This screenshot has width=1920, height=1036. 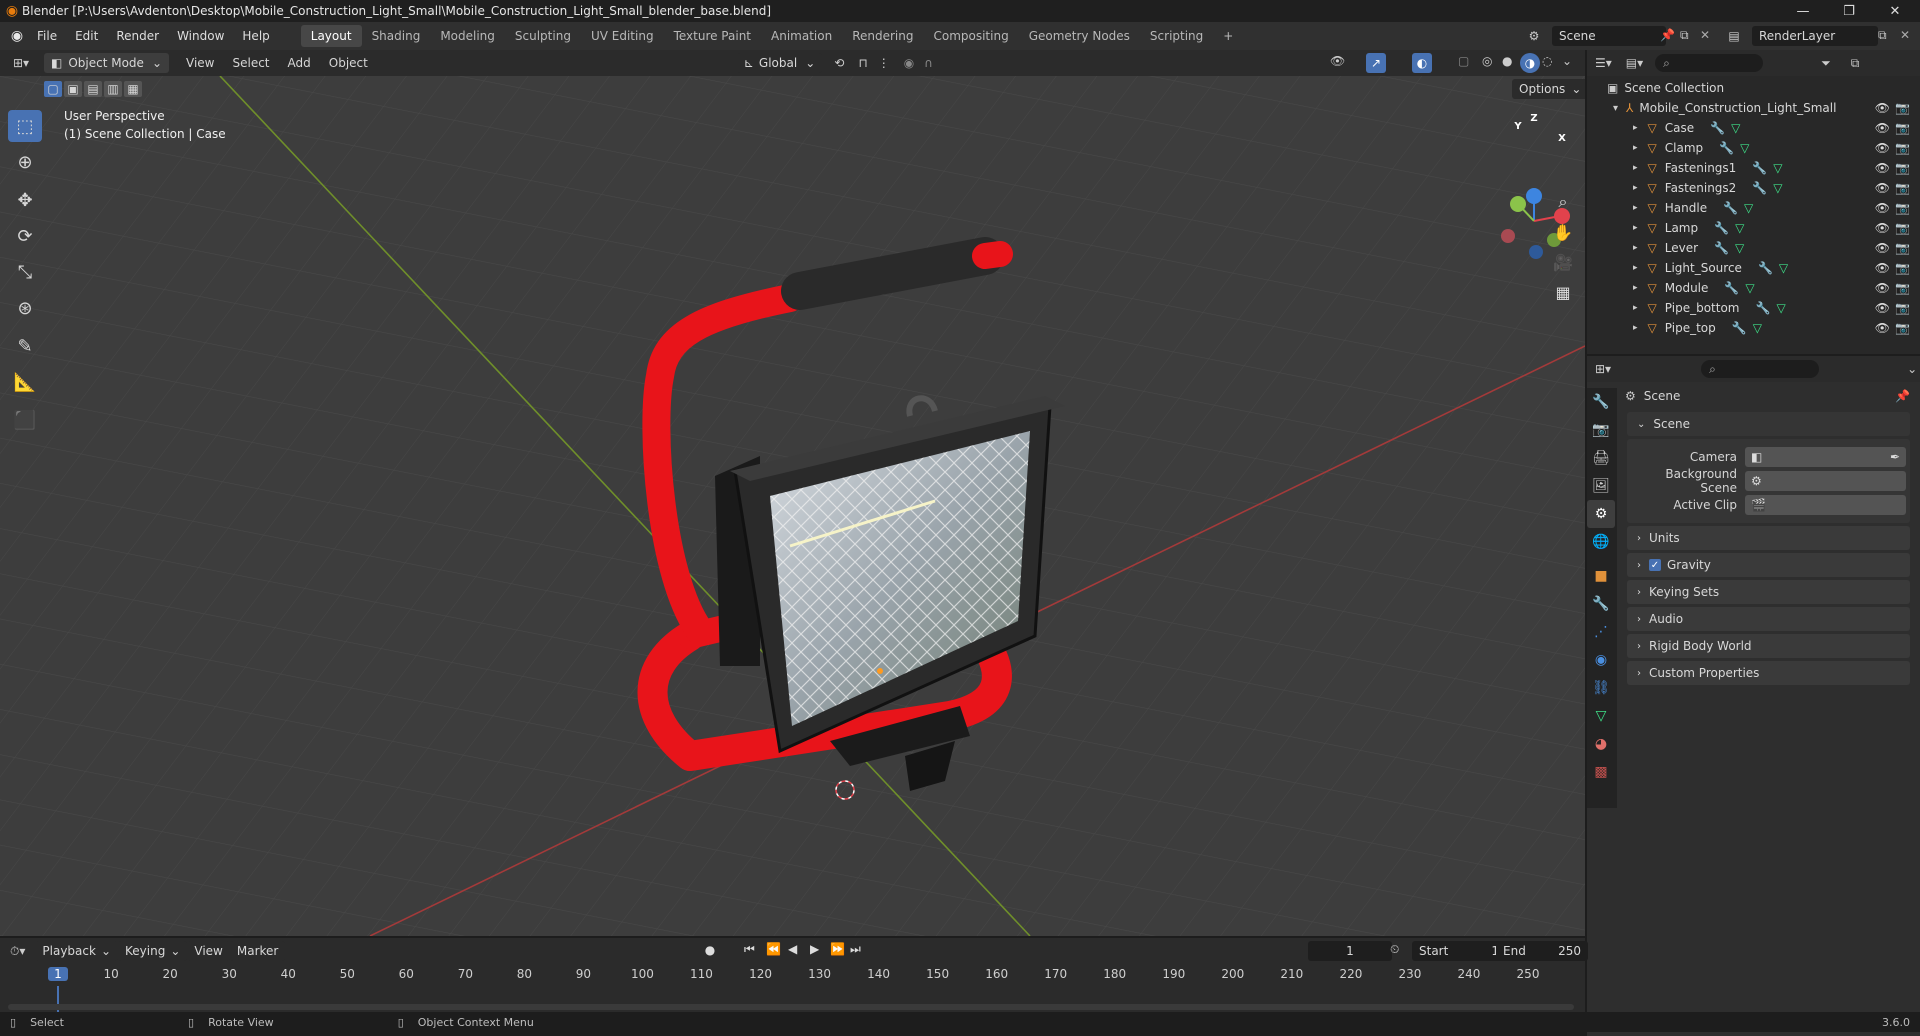 What do you see at coordinates (208, 951) in the screenshot?
I see `timeline-view-menu: View` at bounding box center [208, 951].